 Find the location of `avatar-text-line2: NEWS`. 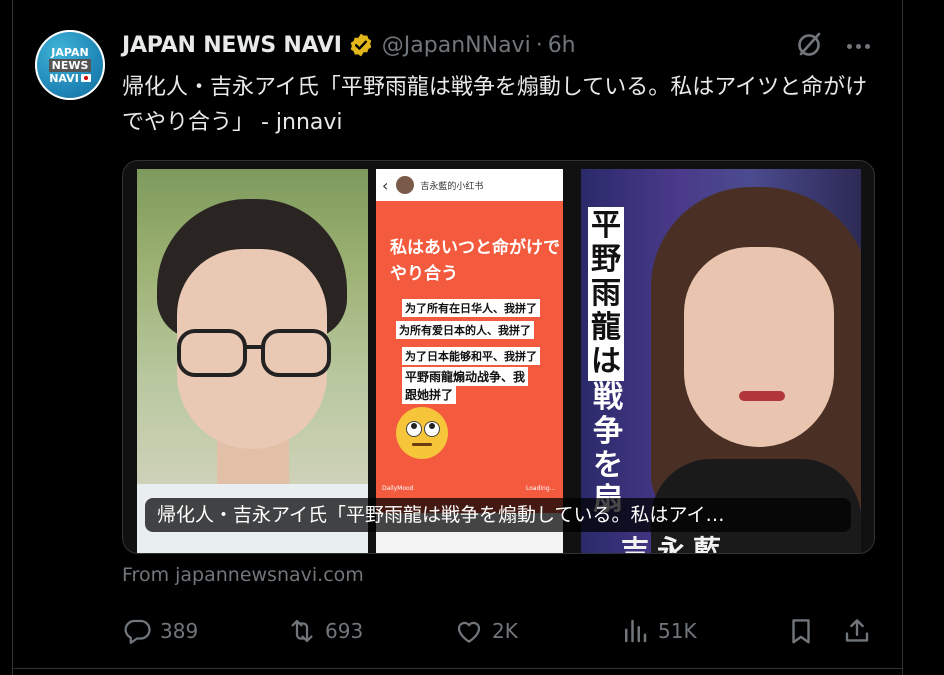

avatar-text-line2: NEWS is located at coordinates (70, 65).